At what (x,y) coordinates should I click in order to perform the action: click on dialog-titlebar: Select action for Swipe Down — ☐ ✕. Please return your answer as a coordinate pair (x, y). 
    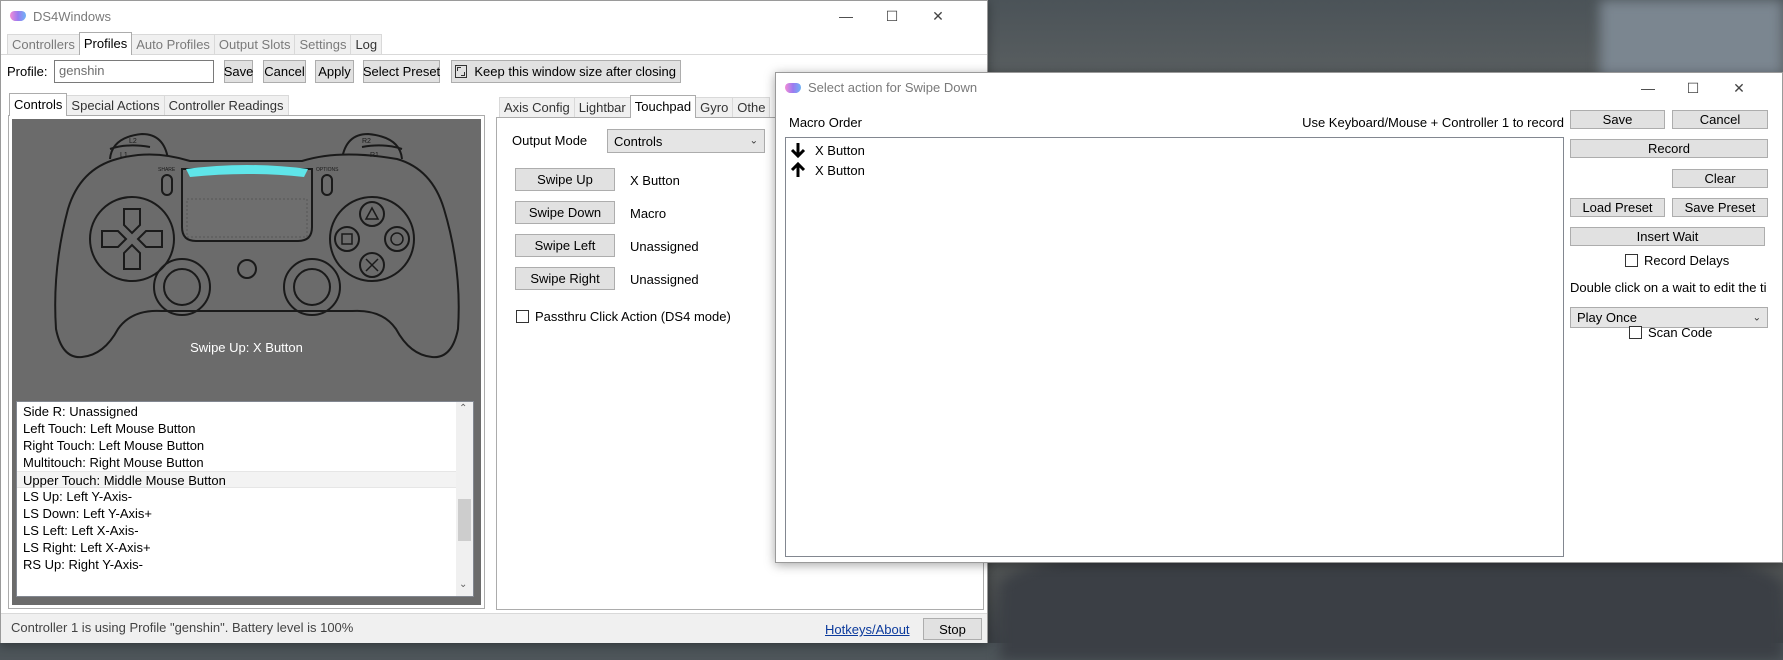
    Looking at the image, I should click on (1279, 87).